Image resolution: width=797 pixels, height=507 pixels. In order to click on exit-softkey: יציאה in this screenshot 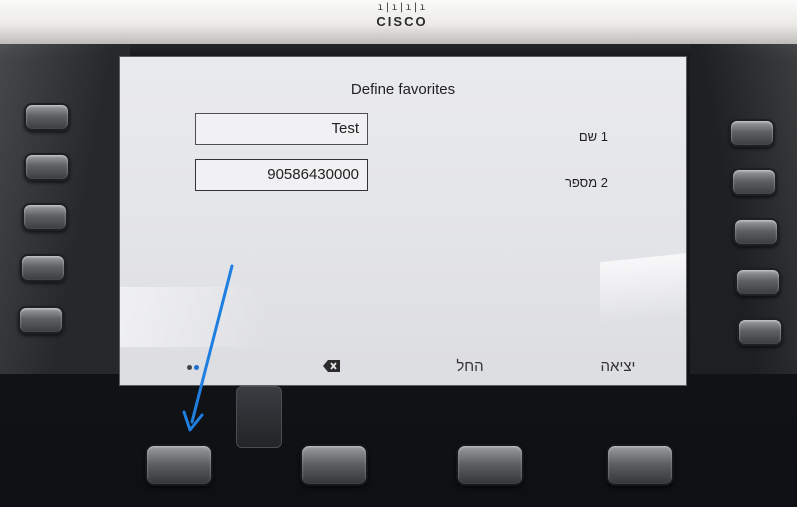, I will do `click(618, 367)`.